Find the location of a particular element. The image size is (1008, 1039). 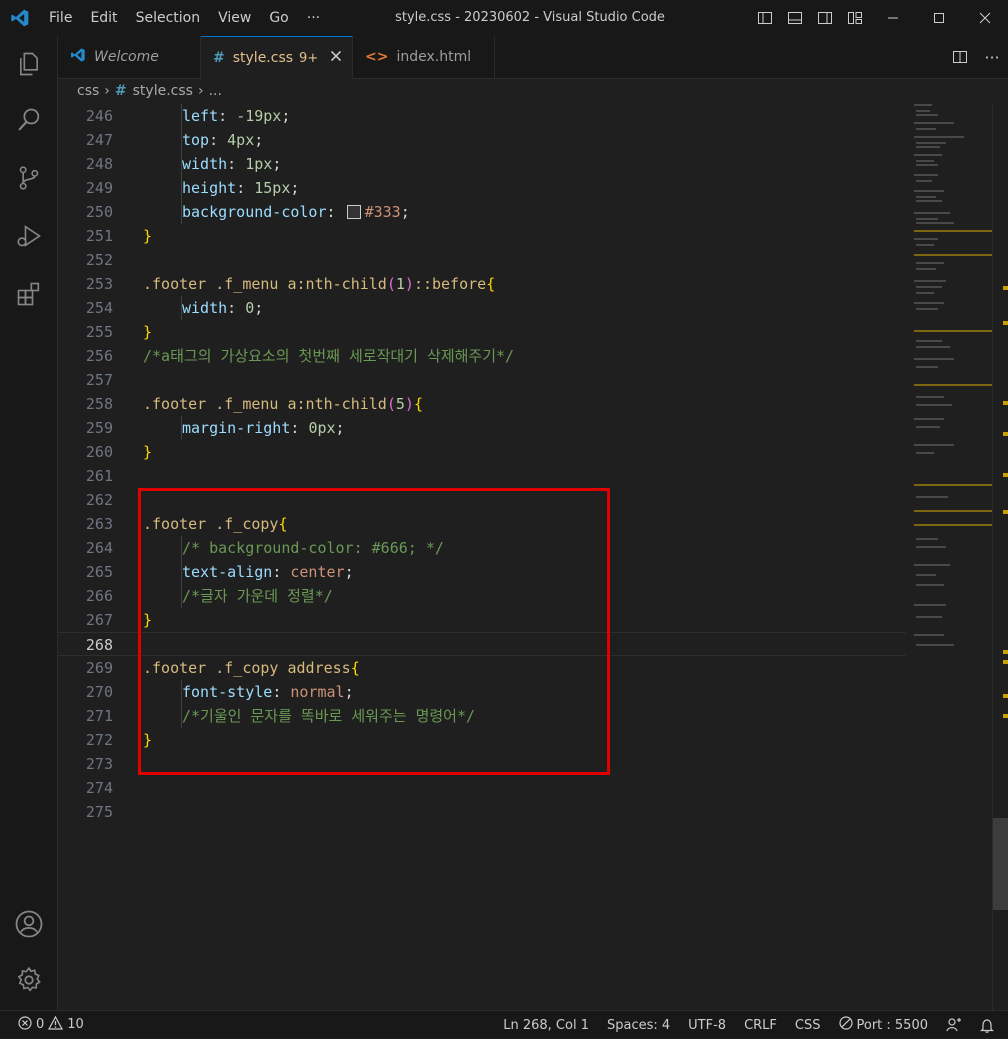

customize-layout-icon is located at coordinates (855, 18).